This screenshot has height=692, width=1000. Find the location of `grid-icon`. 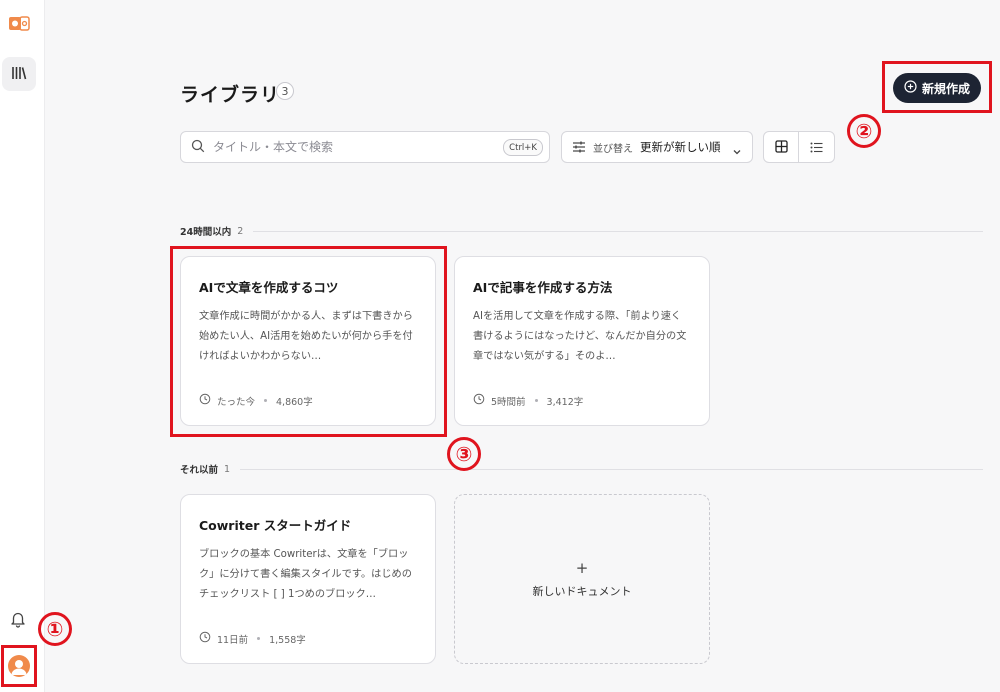

grid-icon is located at coordinates (781, 147).